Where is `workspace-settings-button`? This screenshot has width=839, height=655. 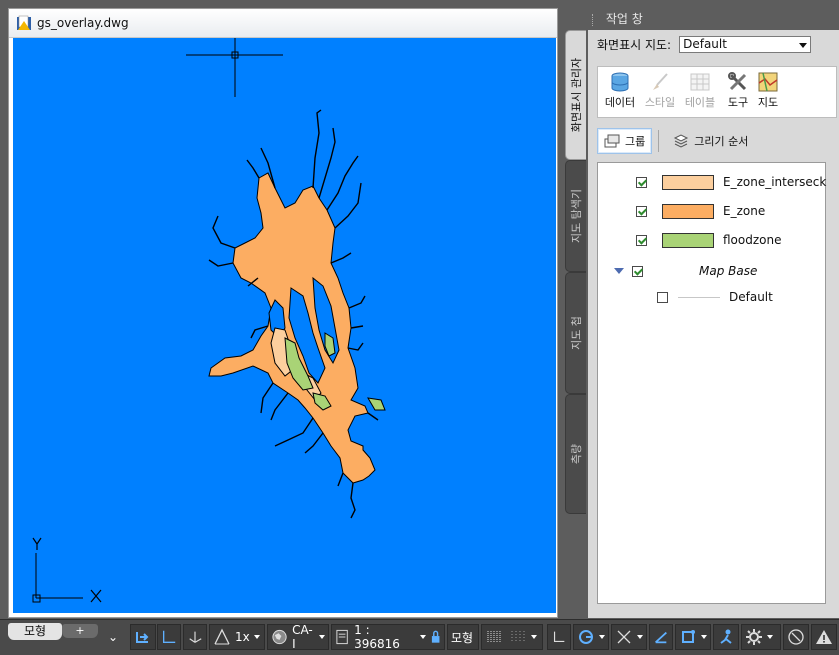 workspace-settings-button is located at coordinates (761, 637).